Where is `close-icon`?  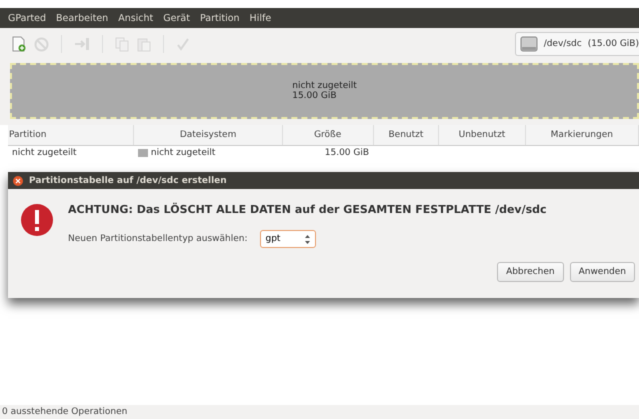
close-icon is located at coordinates (18, 181).